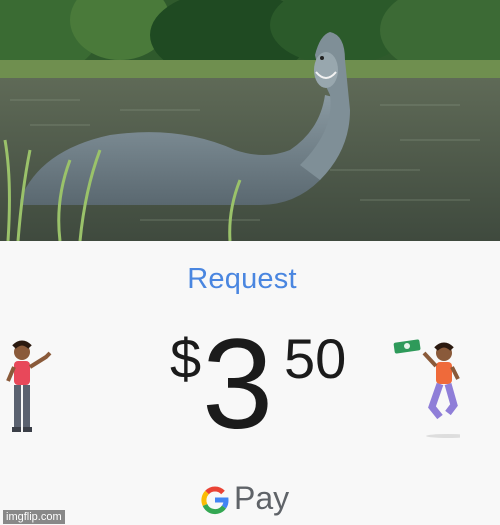 This screenshot has width=500, height=525. What do you see at coordinates (32, 394) in the screenshot?
I see `woman-pointing-icon` at bounding box center [32, 394].